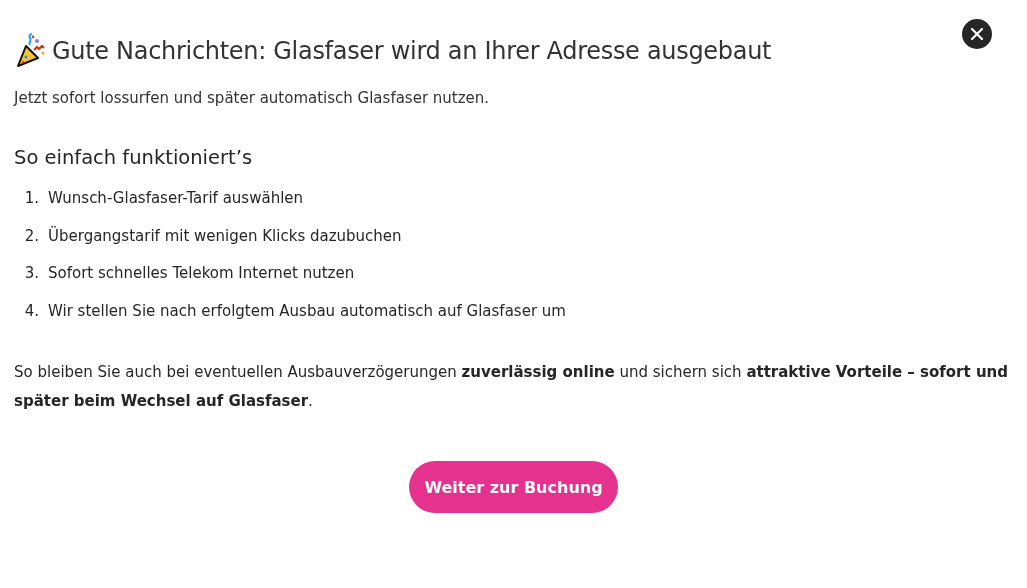 This screenshot has width=1027, height=588. What do you see at coordinates (31, 310) in the screenshot?
I see `step-number: 4.` at bounding box center [31, 310].